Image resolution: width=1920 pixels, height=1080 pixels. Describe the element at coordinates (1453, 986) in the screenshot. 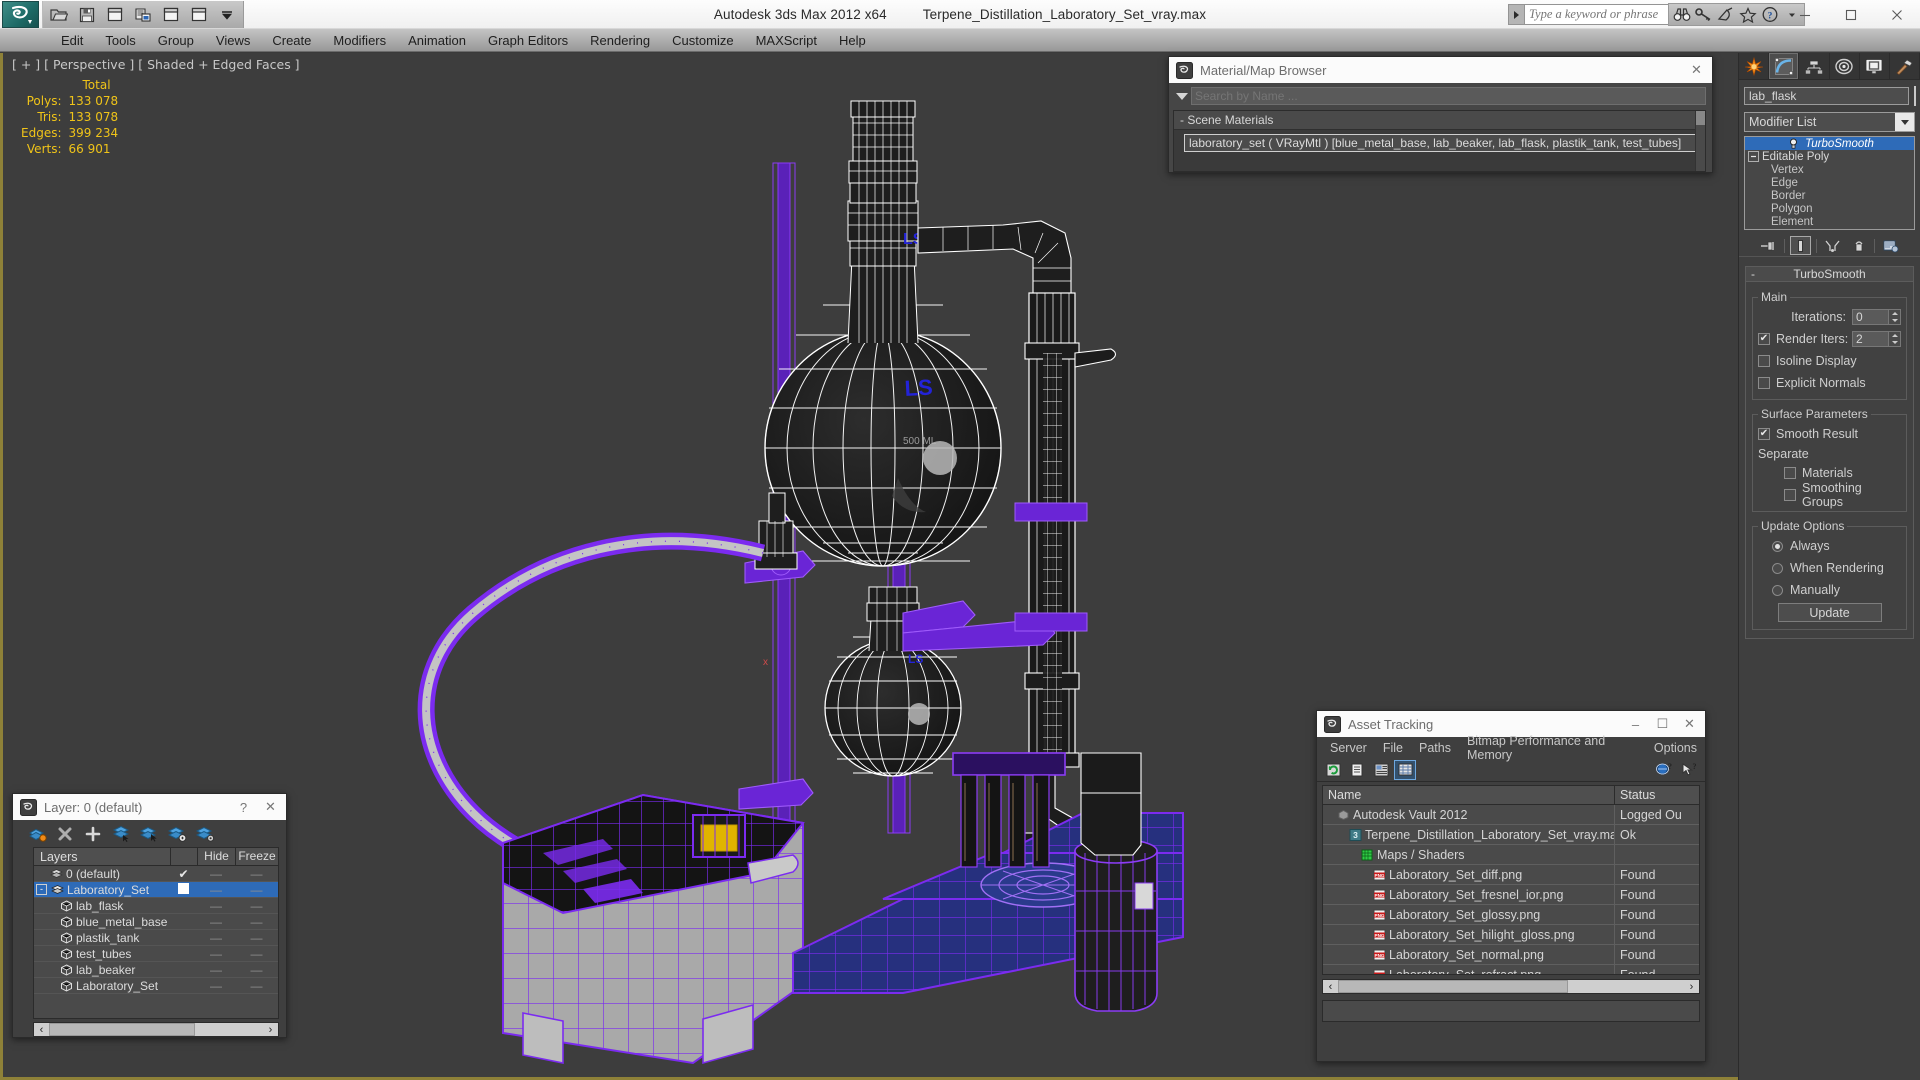

I see `scrollbar-thumb` at that location.